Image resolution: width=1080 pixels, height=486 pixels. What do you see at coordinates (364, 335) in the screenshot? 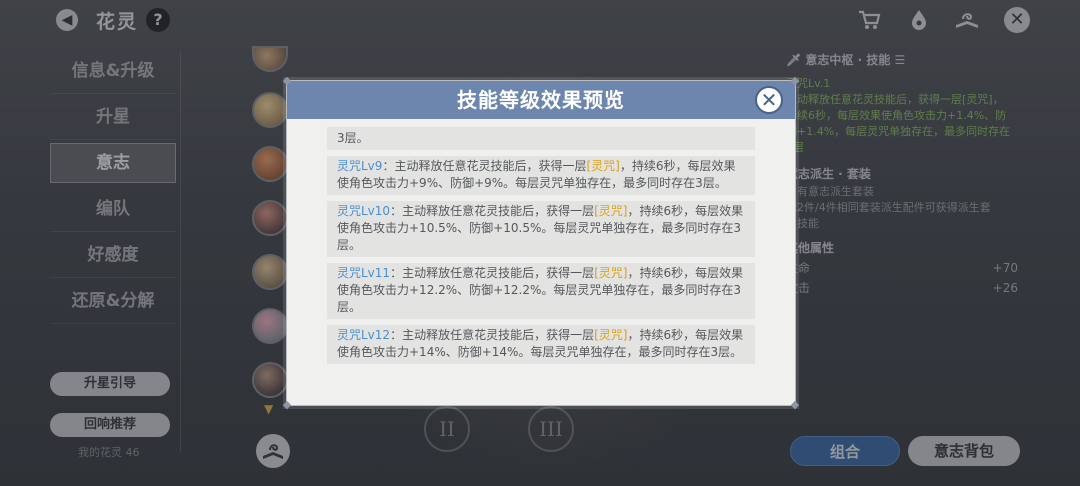
I see `entry-level: 灵咒Lv12` at bounding box center [364, 335].